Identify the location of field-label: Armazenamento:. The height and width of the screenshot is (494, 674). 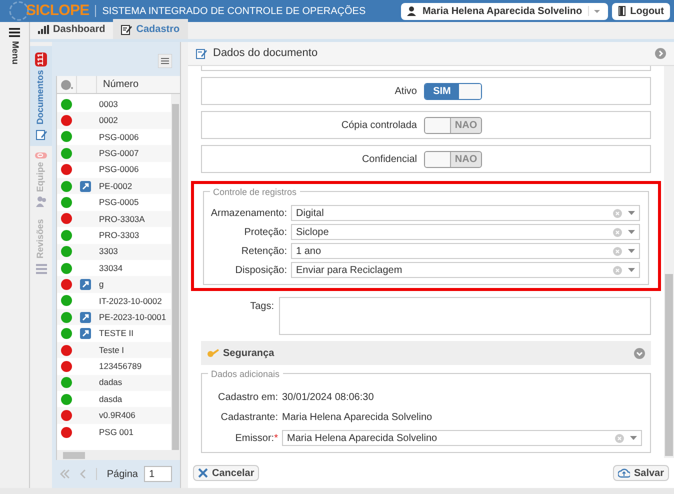
(249, 213).